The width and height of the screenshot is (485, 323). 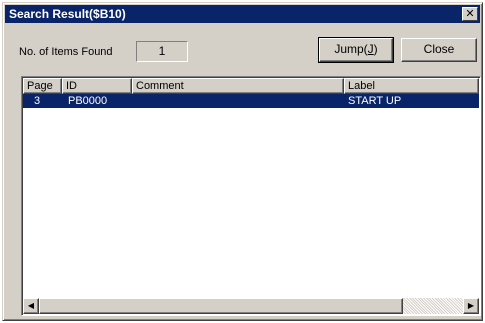 I want to click on title-bar: Search Result($B10) ✕, so click(x=242, y=14).